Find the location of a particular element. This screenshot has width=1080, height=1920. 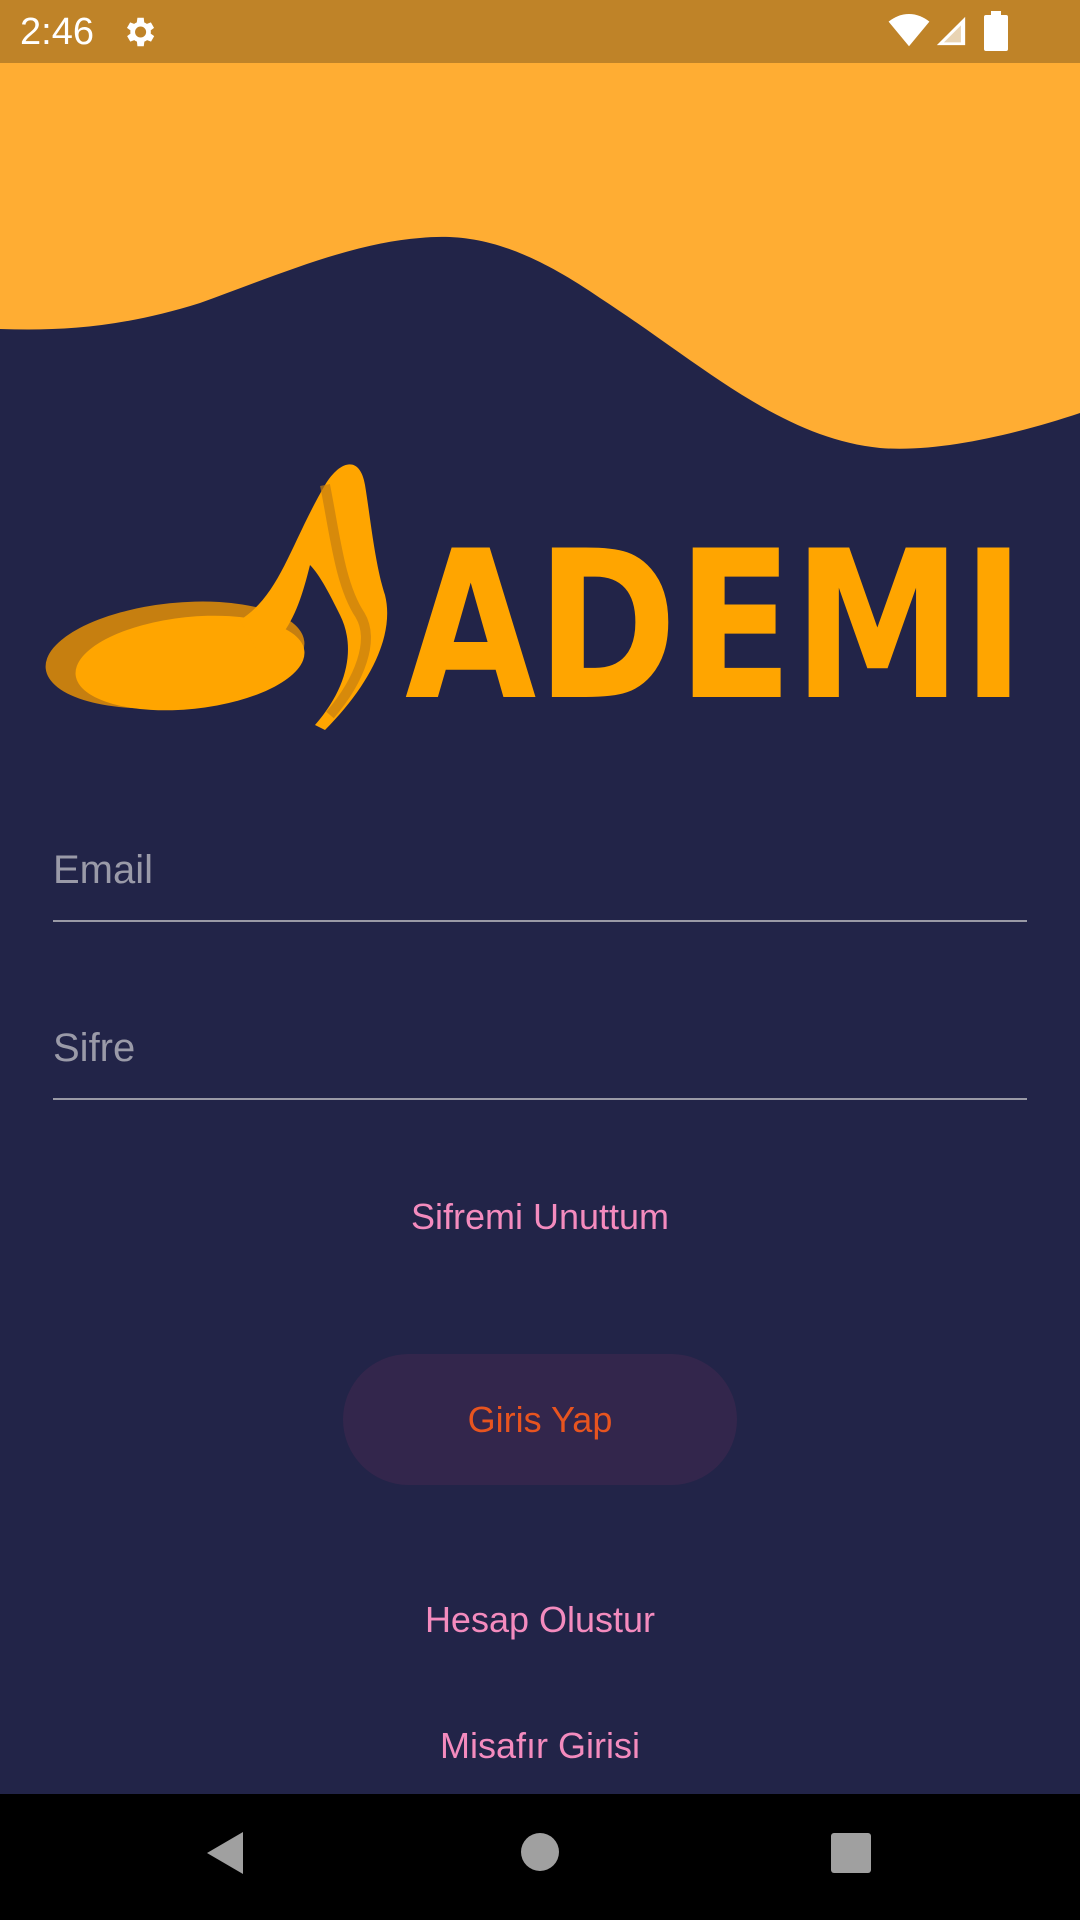

navigation-bar is located at coordinates (540, 1857).